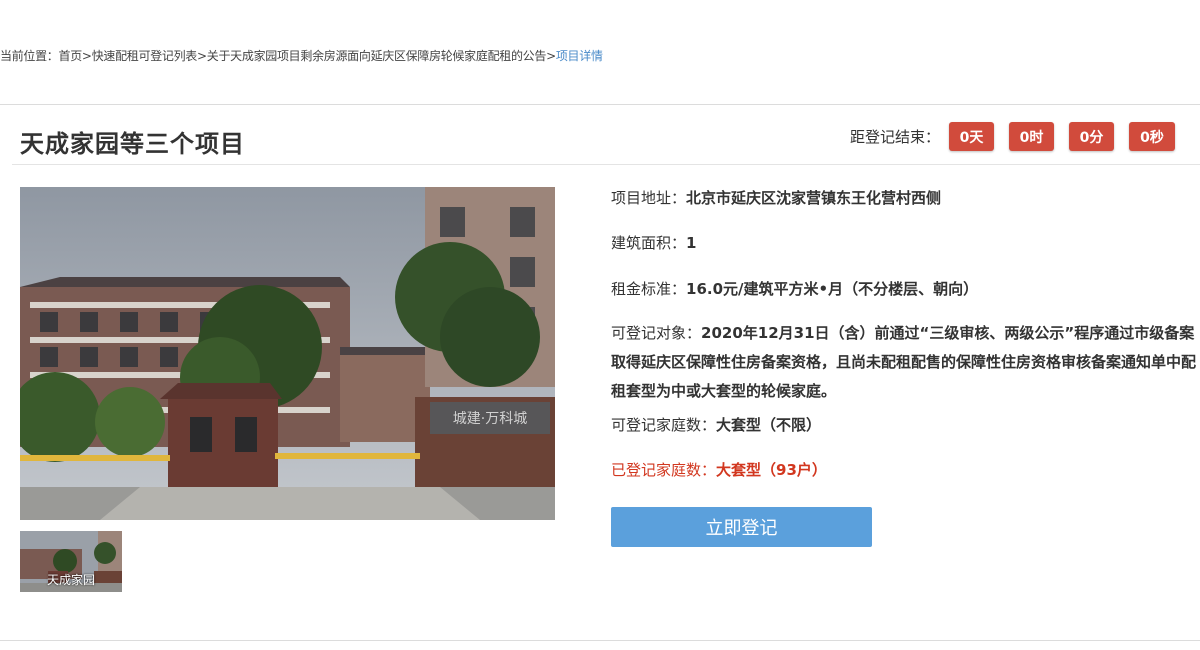 Image resolution: width=1200 pixels, height=650 pixels. I want to click on registered-row: 已登记家庭数：大套型（93户）, so click(903, 470).